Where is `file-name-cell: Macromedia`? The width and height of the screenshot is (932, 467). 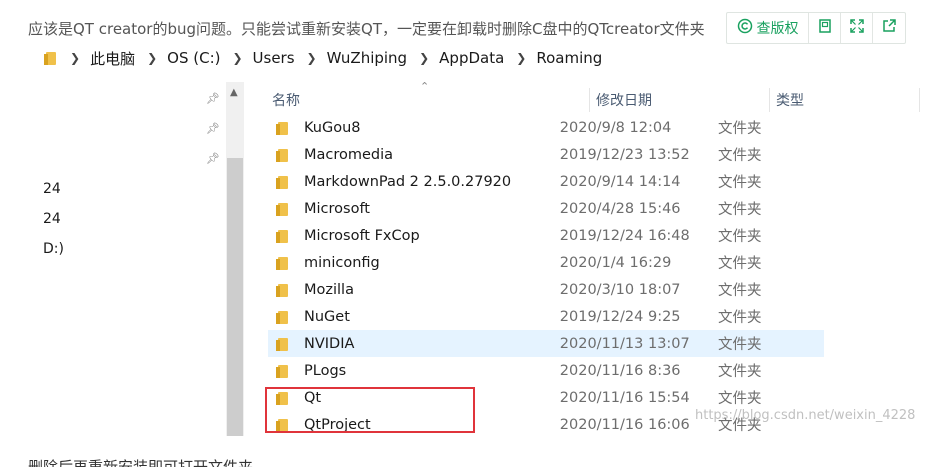
file-name-cell: Macromedia is located at coordinates (413, 155).